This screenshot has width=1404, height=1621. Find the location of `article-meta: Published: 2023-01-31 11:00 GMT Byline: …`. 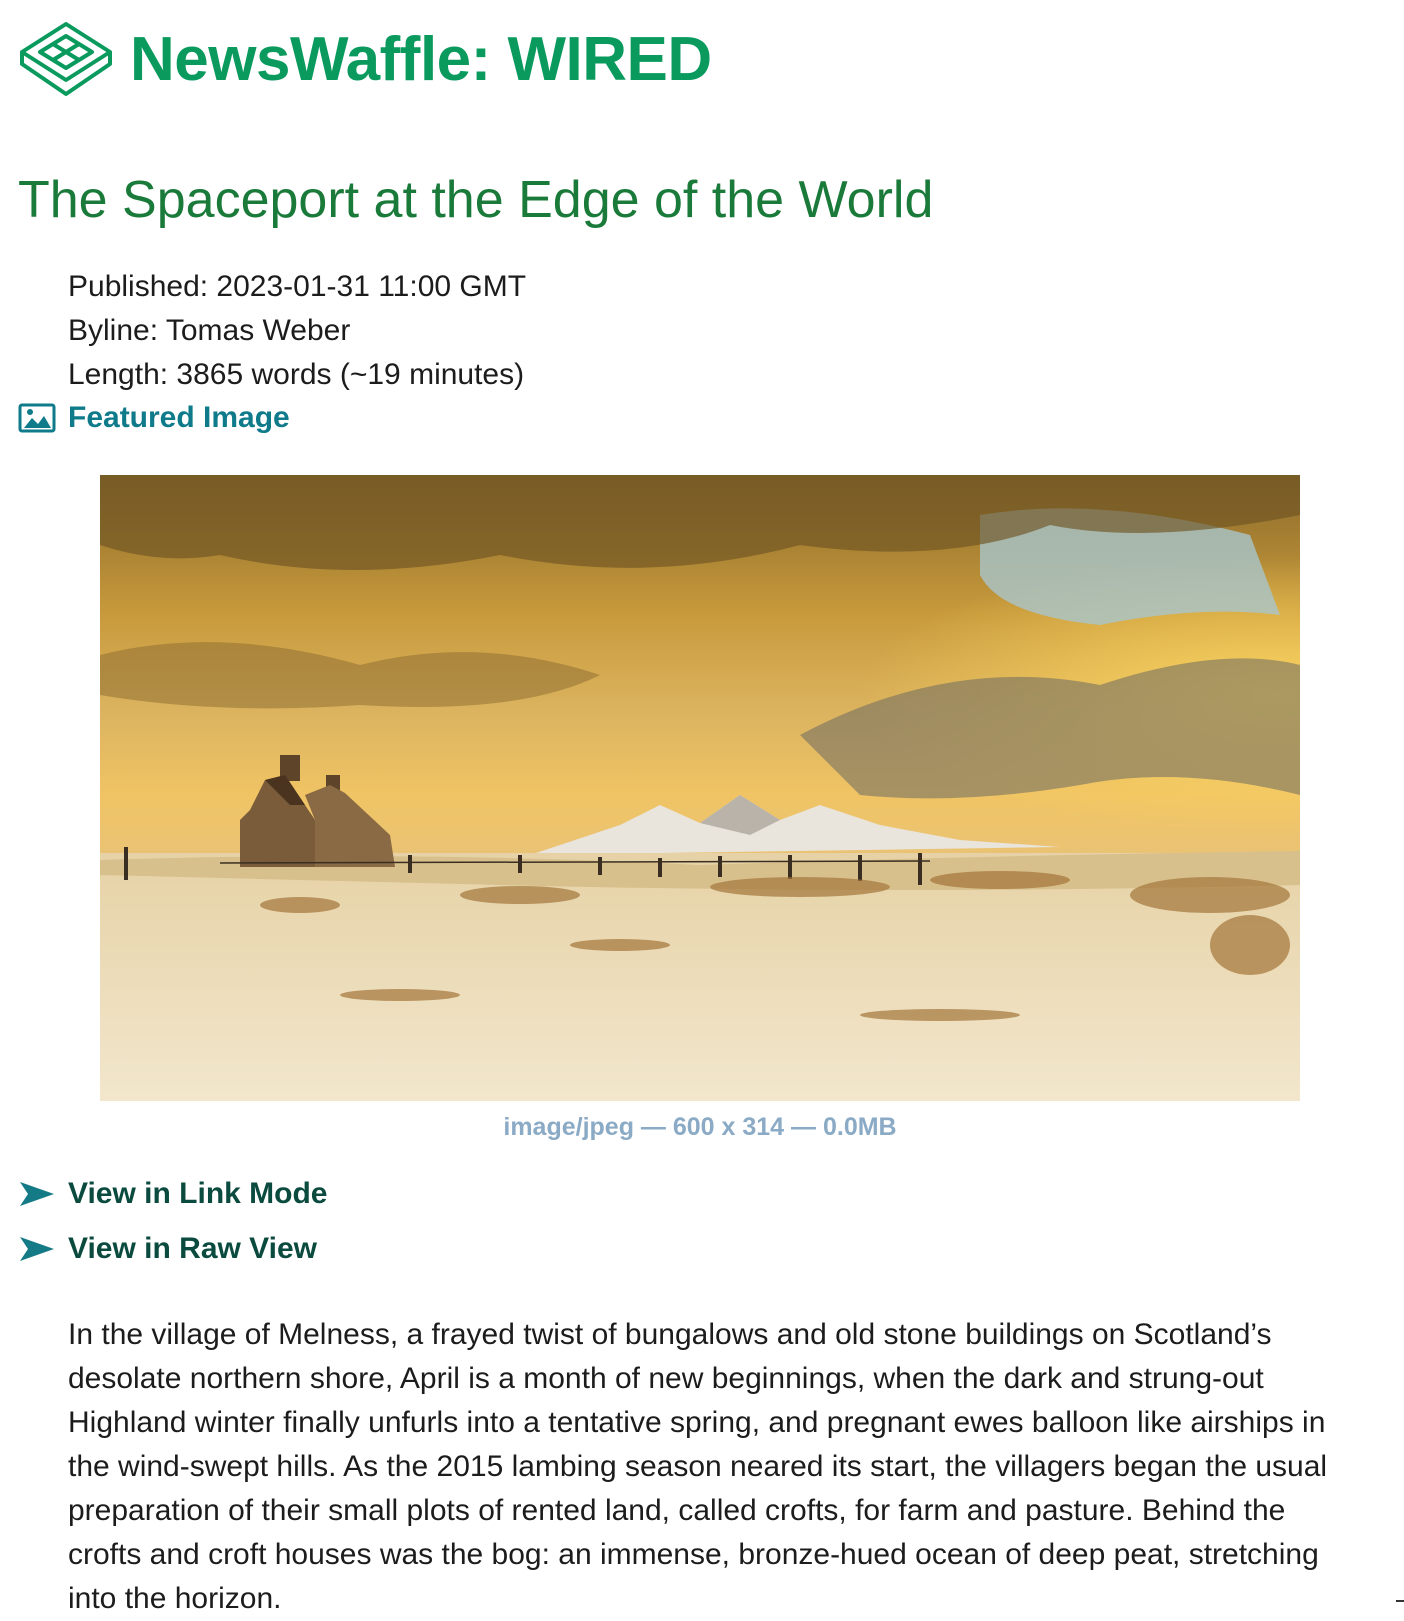

article-meta: Published: 2023-01-31 11:00 GMT Byline: … is located at coordinates (297, 331).